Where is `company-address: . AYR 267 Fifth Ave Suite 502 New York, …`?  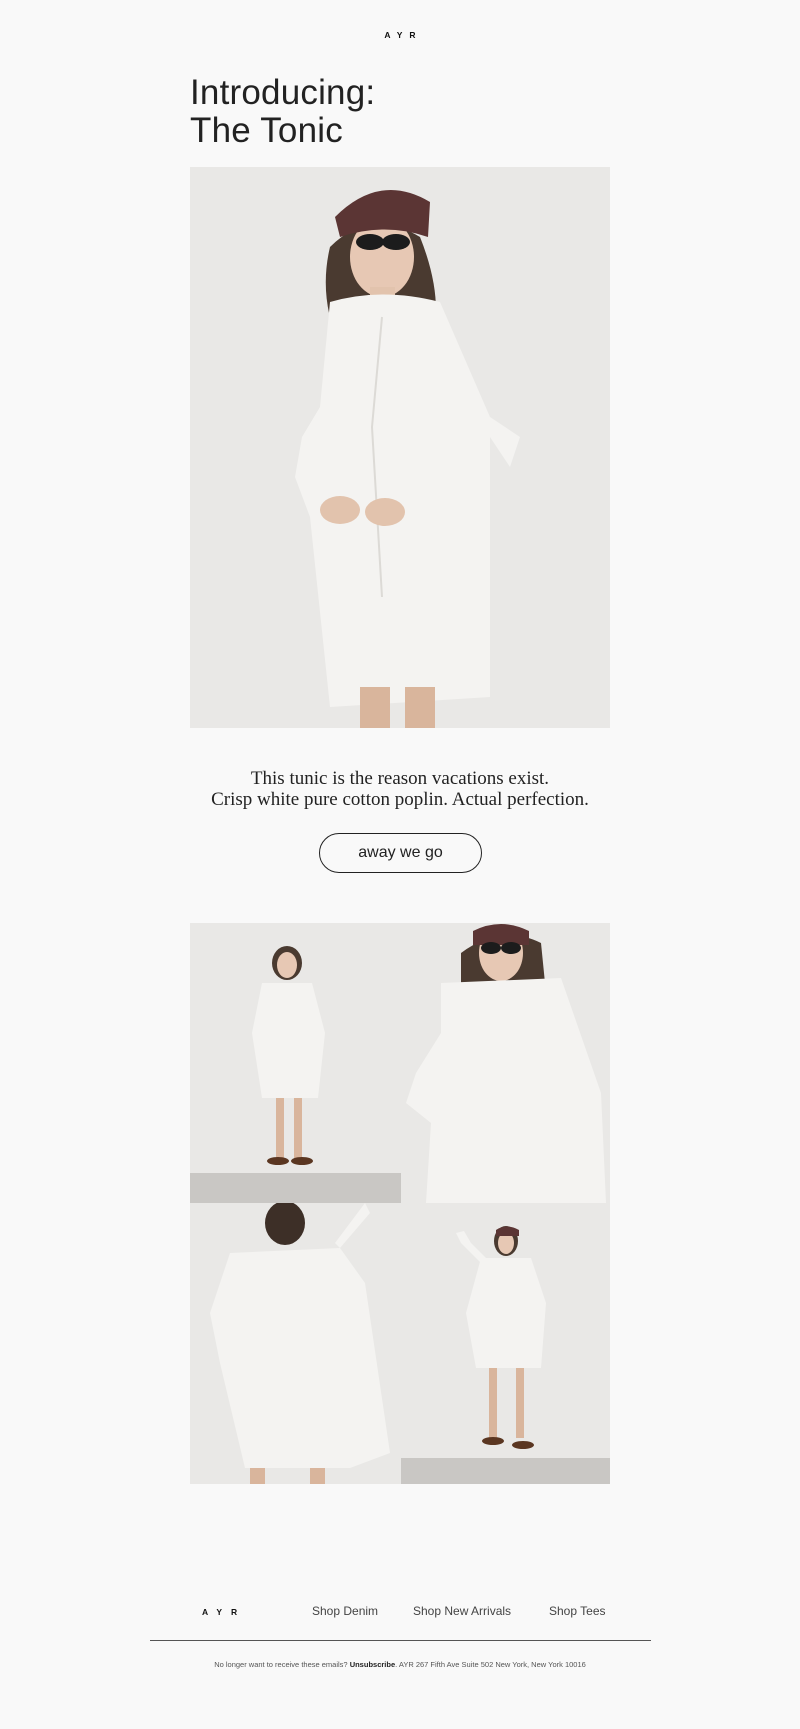 company-address: . AYR 267 Fifth Ave Suite 502 New York, … is located at coordinates (490, 1664).